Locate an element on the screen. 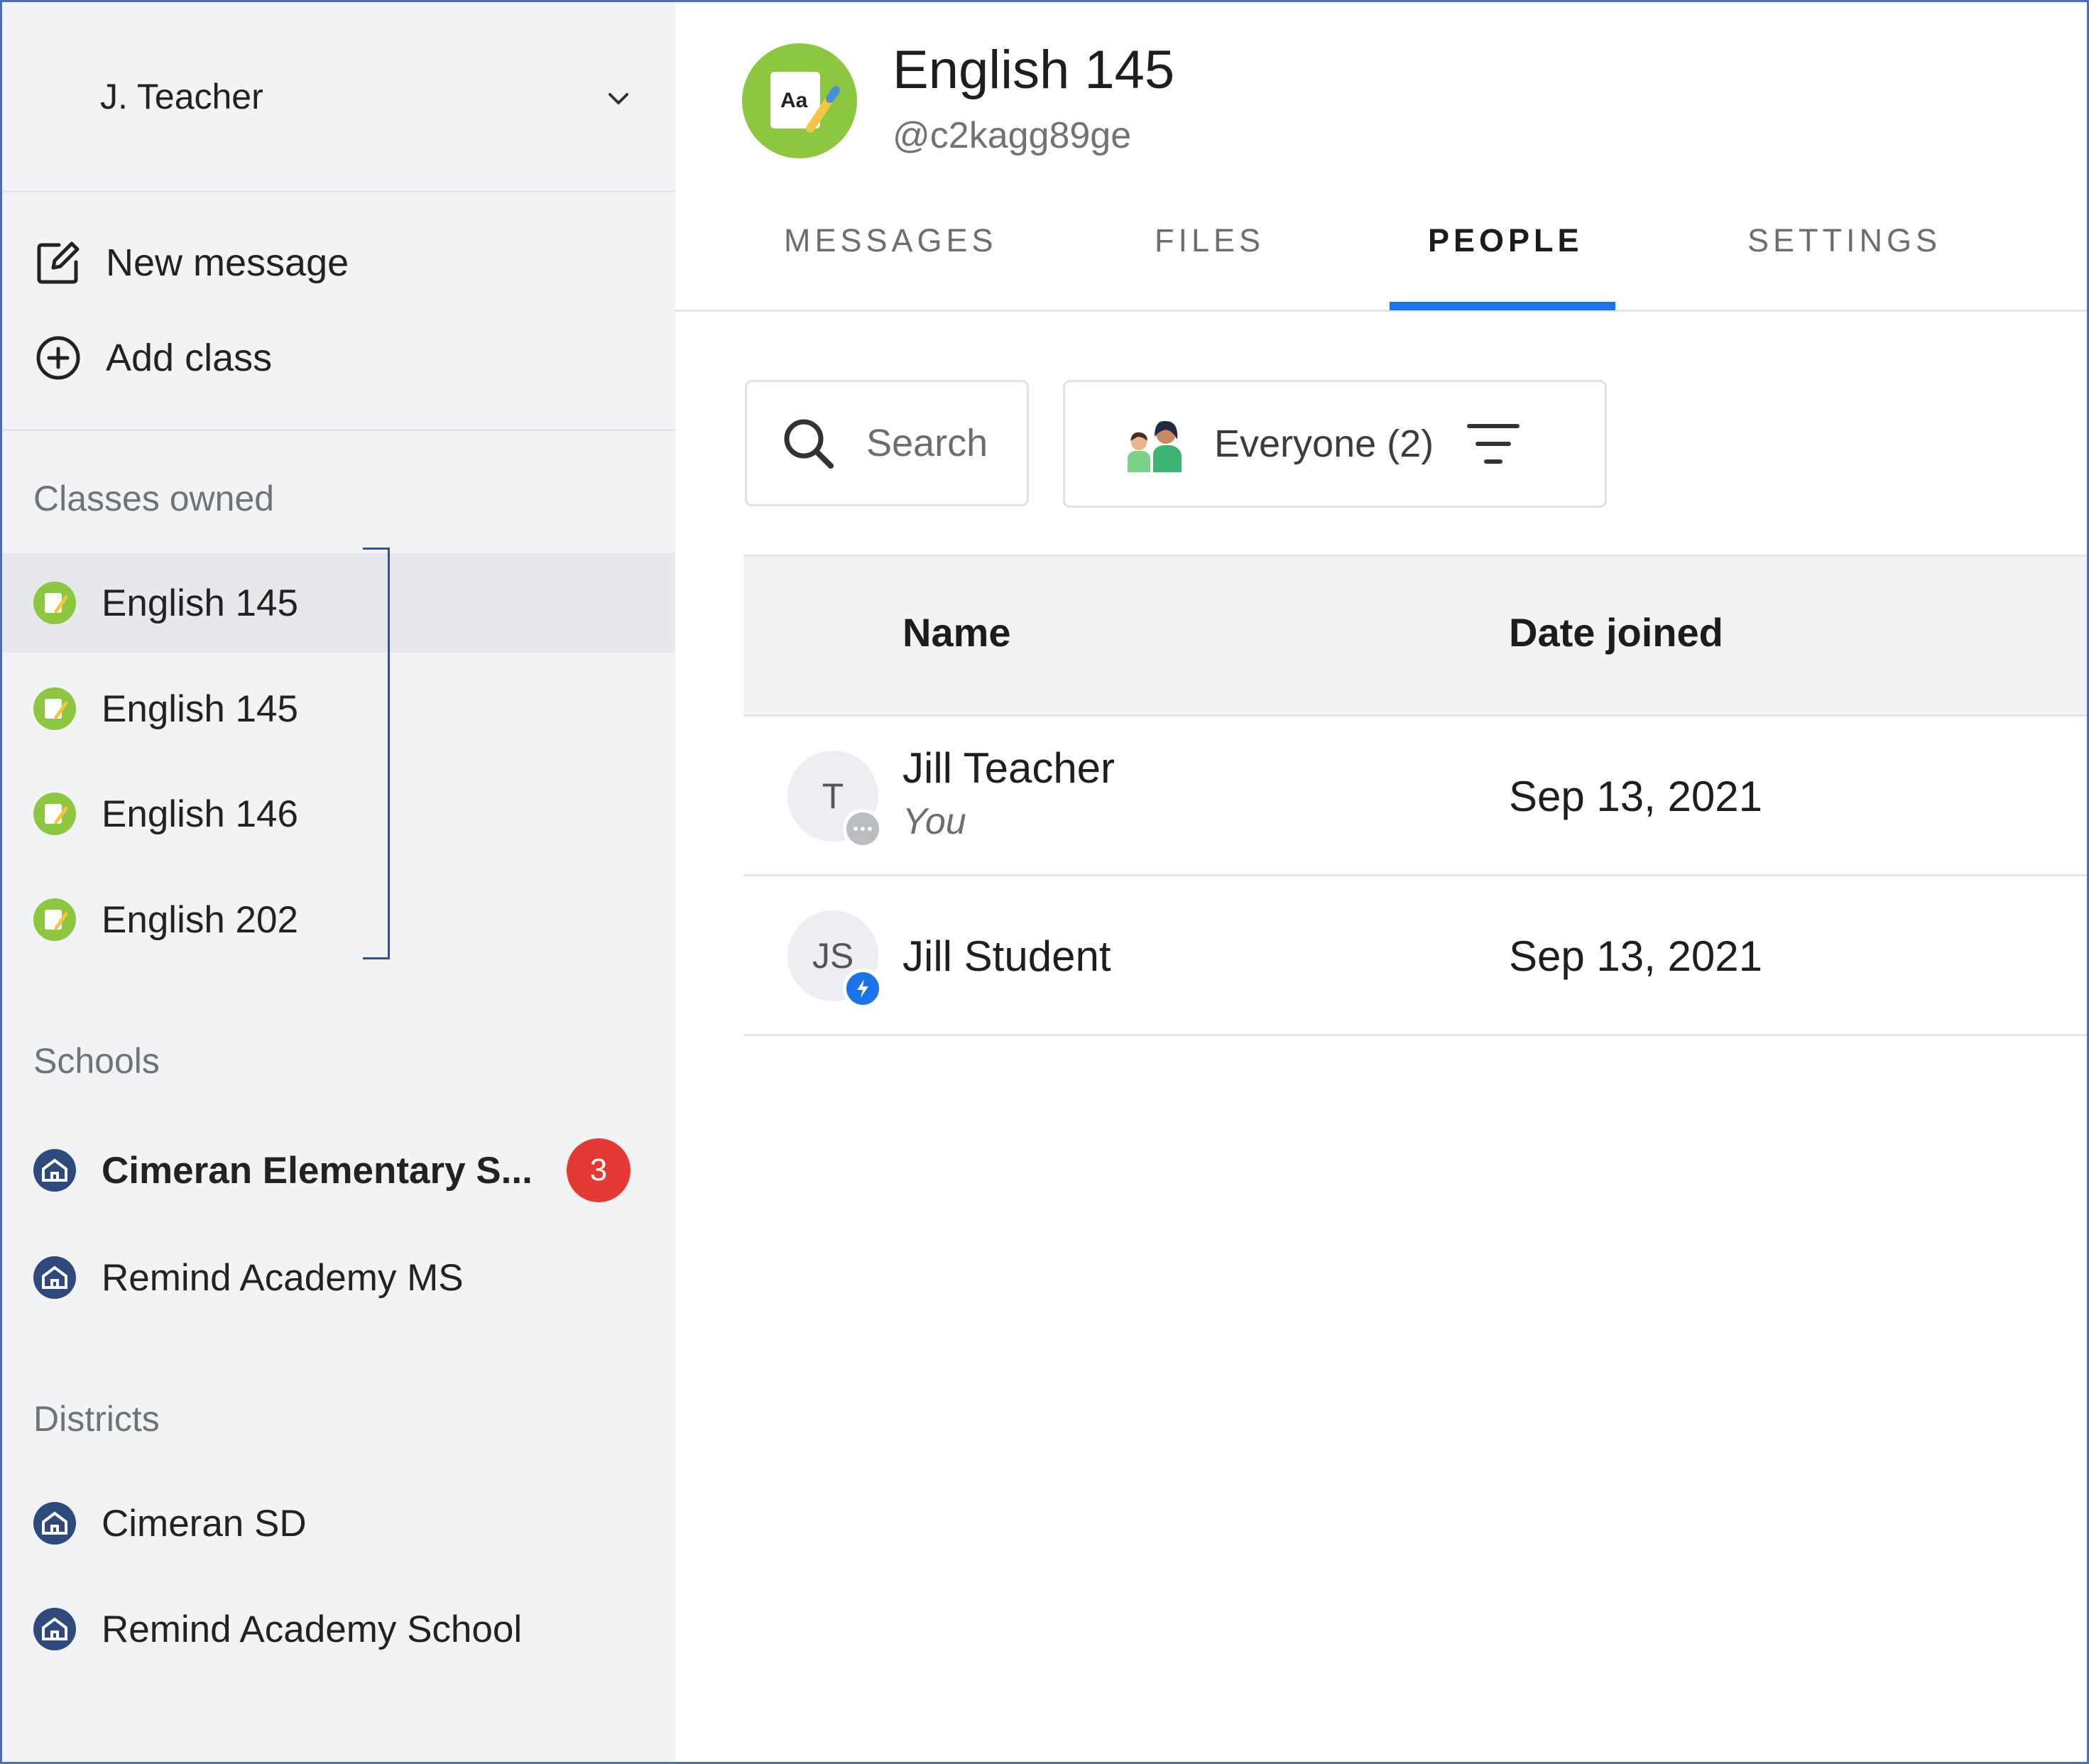 The width and height of the screenshot is (2089, 1764). tab-bar: MESSAGES FILES PEOPLE SETTINGS is located at coordinates (1381, 253).